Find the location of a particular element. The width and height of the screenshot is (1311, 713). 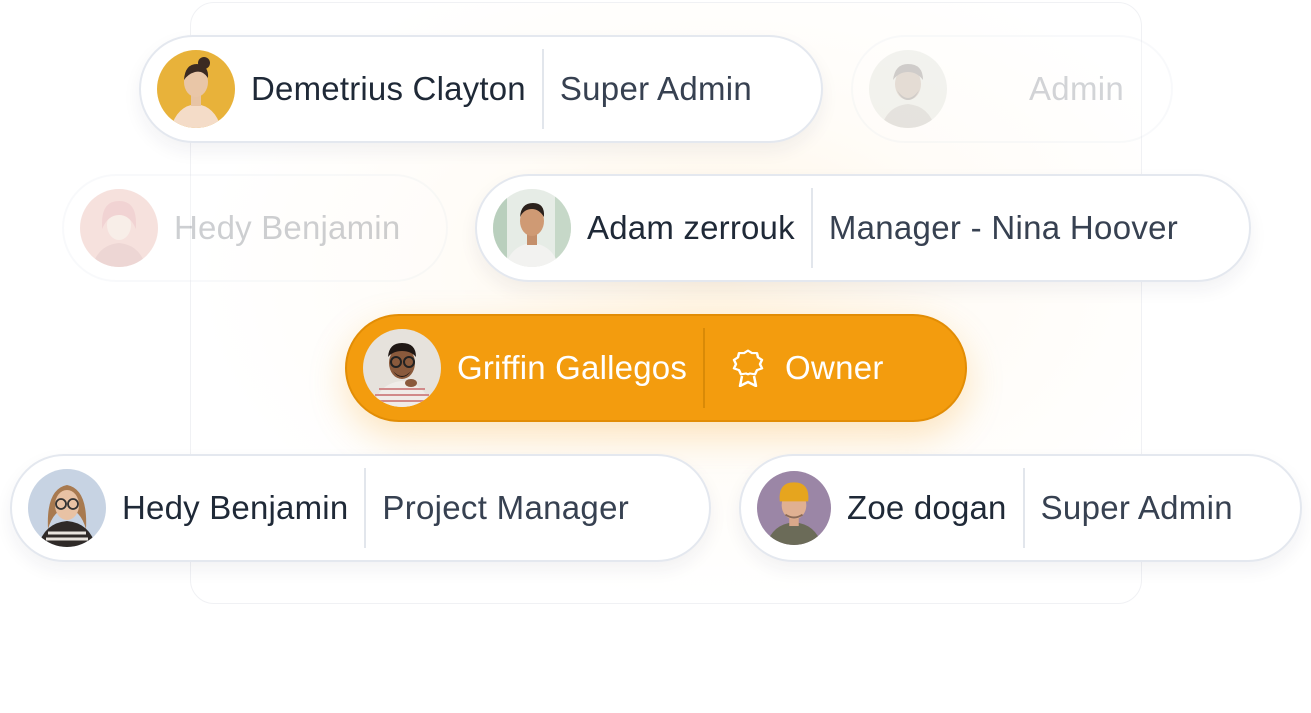

member-chip-hedy-benjamin: Hedy Benjamin Project Manager is located at coordinates (360, 508).